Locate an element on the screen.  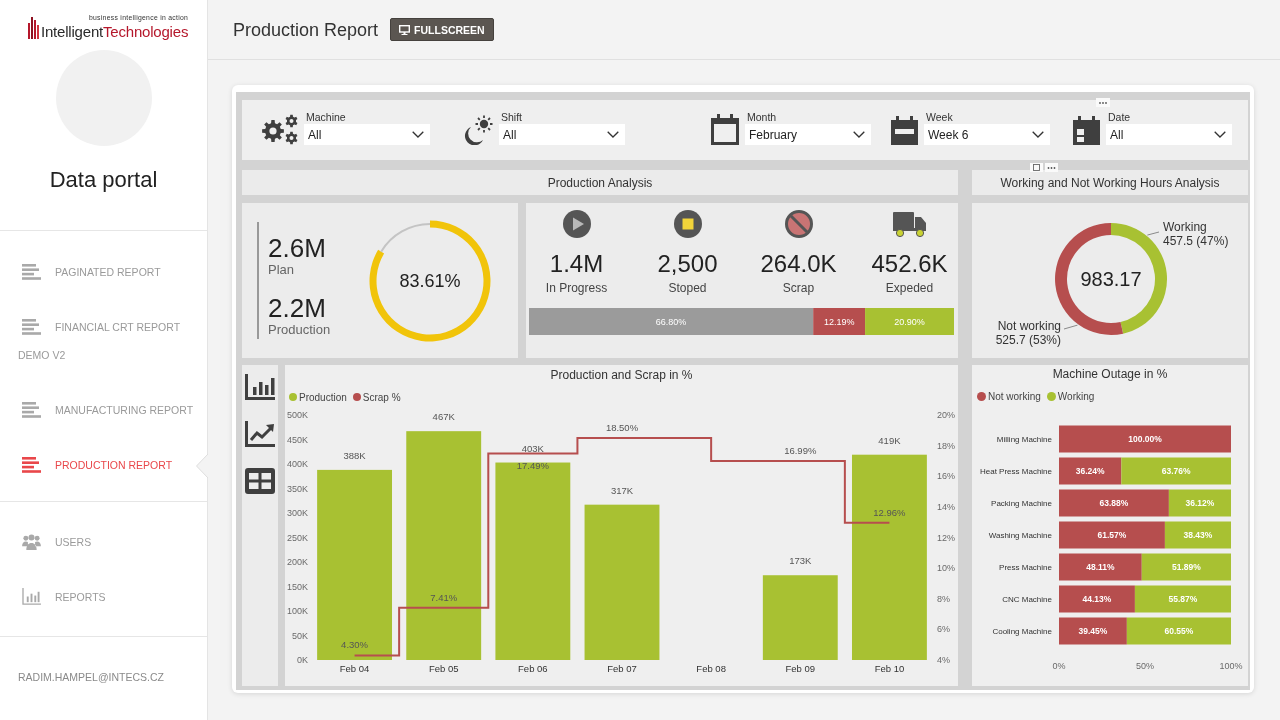
nav-item: PRODUCTION REPORT is located at coordinates (103, 465).